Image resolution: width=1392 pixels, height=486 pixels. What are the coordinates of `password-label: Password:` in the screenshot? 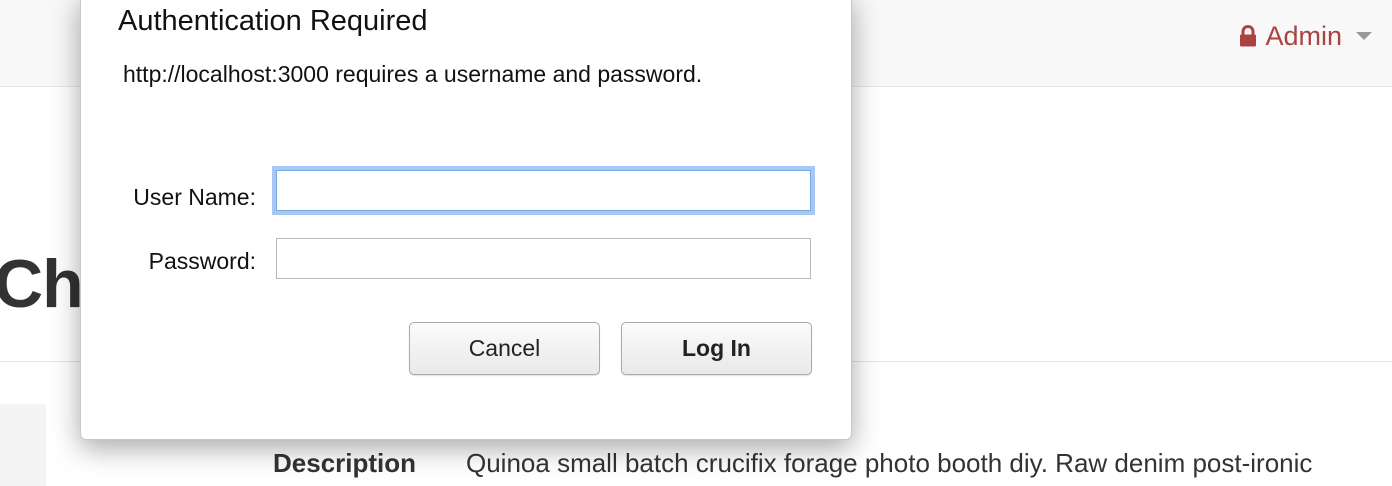 It's located at (202, 261).